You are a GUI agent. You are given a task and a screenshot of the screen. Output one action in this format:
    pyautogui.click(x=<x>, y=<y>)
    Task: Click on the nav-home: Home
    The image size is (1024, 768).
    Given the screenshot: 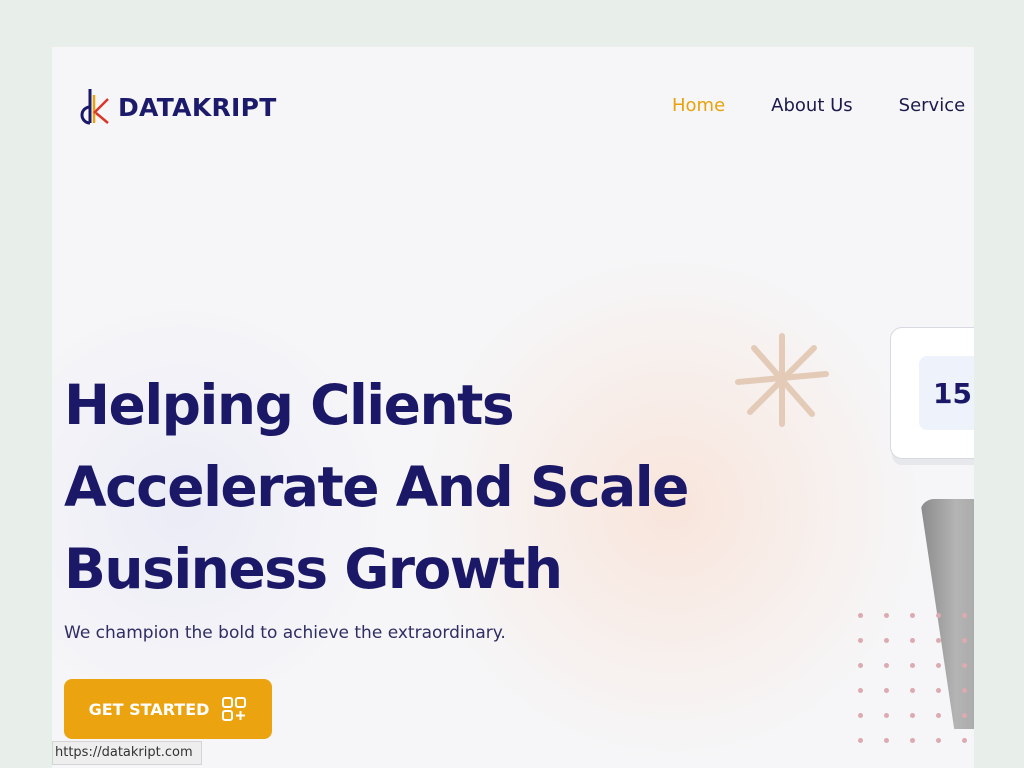 What is the action you would take?
    pyautogui.click(x=698, y=105)
    